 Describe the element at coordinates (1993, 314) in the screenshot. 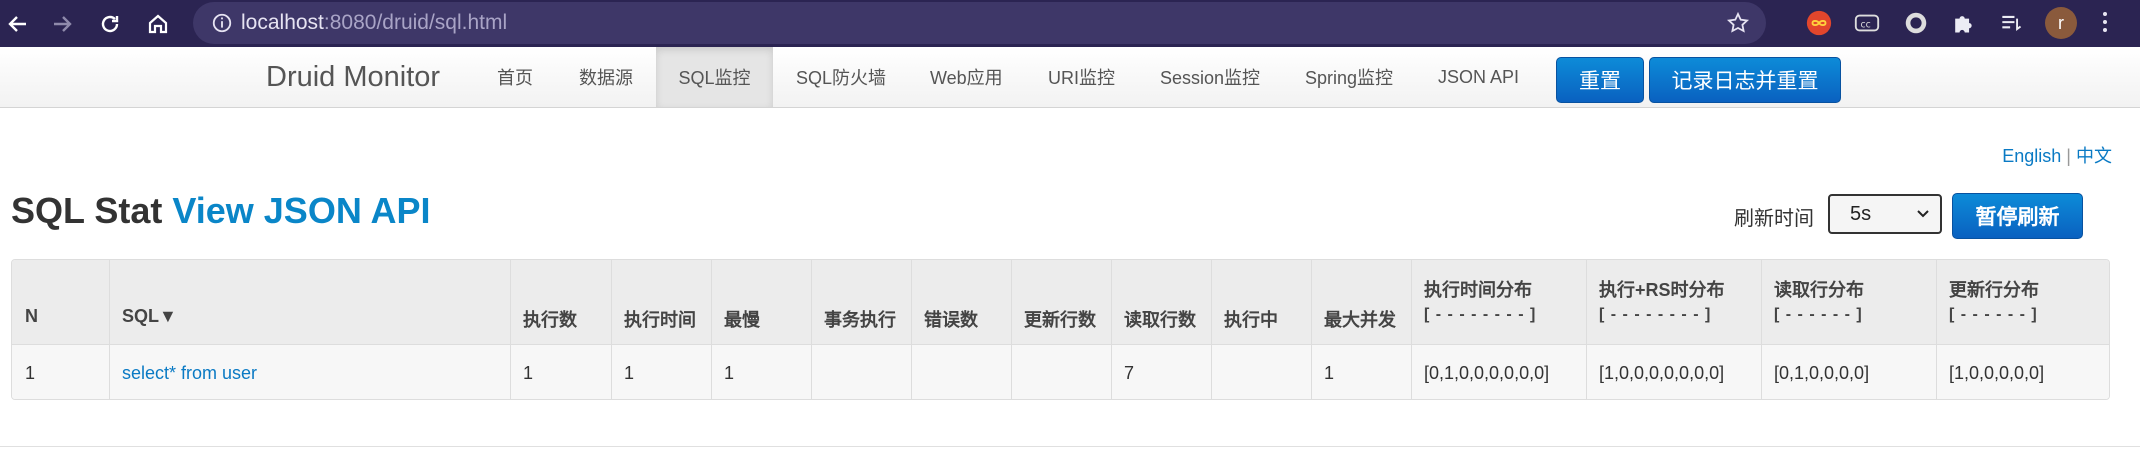

I see `col-header-update-histogram-sub: [ - - - - - - ]` at that location.